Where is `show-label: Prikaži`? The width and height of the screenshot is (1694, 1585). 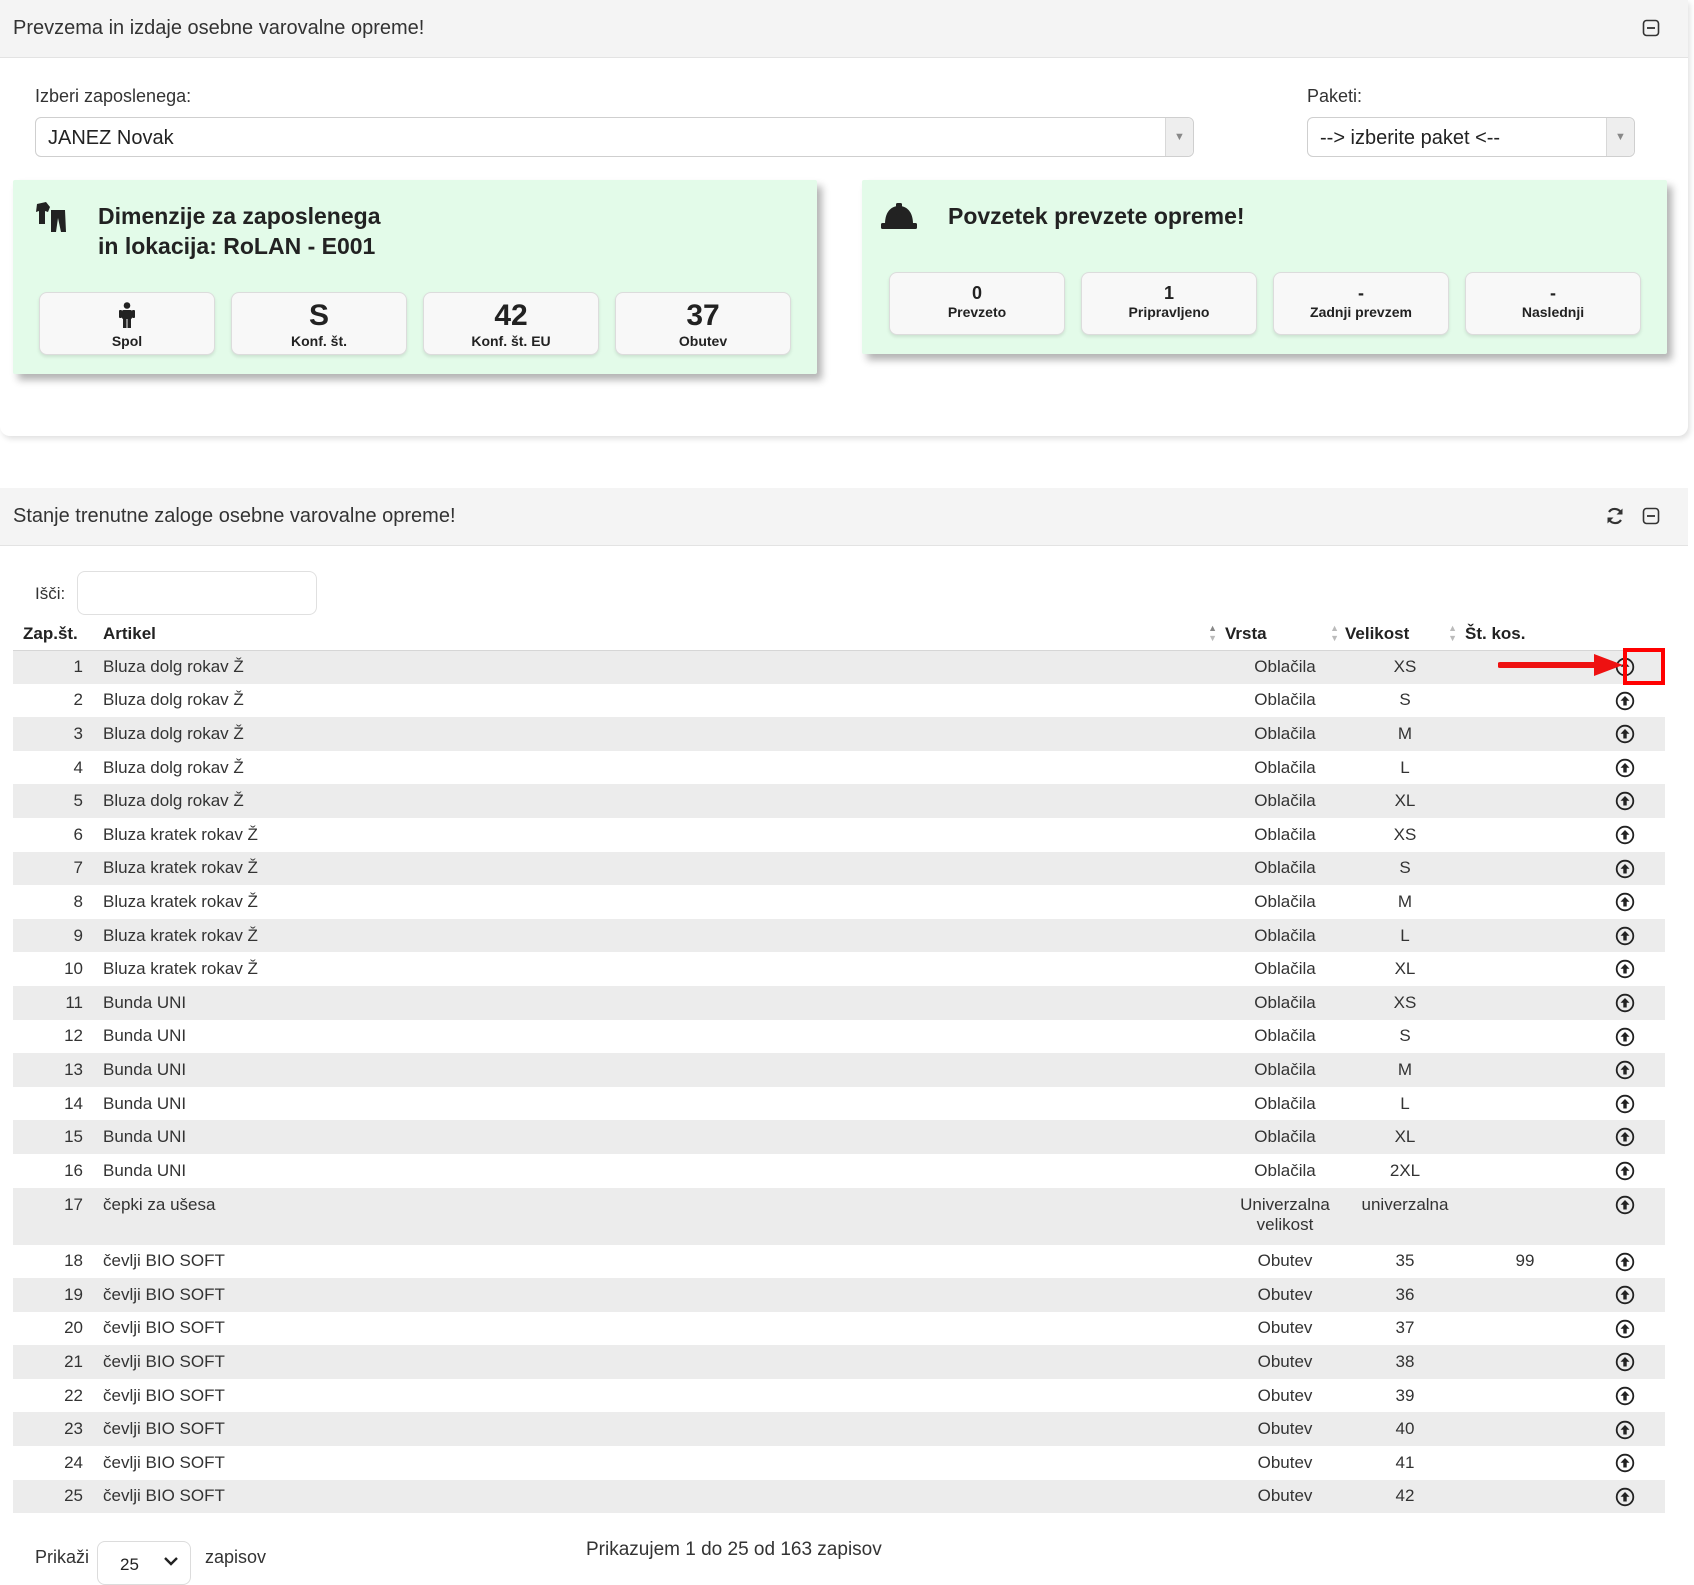
show-label: Prikaži is located at coordinates (62, 1557).